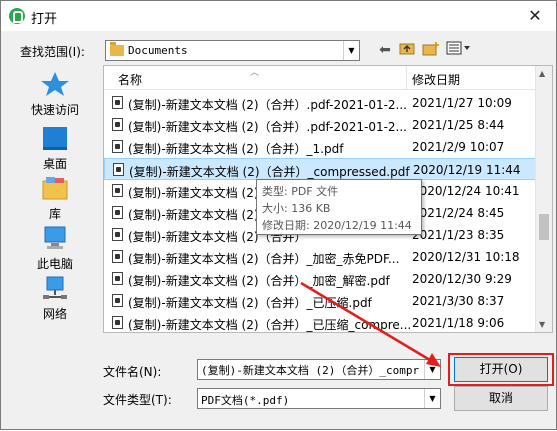 The width and height of the screenshot is (557, 431). What do you see at coordinates (137, 400) in the screenshot?
I see `filetype-label: 文件类型(T):` at bounding box center [137, 400].